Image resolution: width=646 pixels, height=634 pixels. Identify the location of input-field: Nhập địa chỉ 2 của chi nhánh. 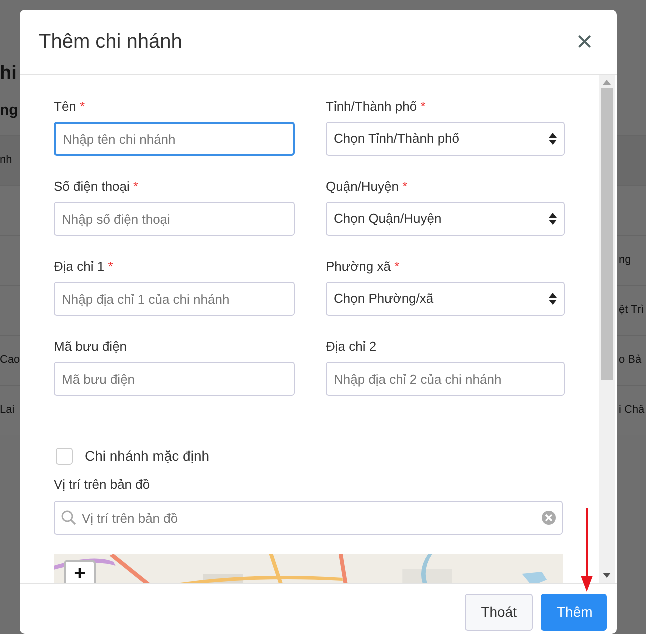
(445, 379).